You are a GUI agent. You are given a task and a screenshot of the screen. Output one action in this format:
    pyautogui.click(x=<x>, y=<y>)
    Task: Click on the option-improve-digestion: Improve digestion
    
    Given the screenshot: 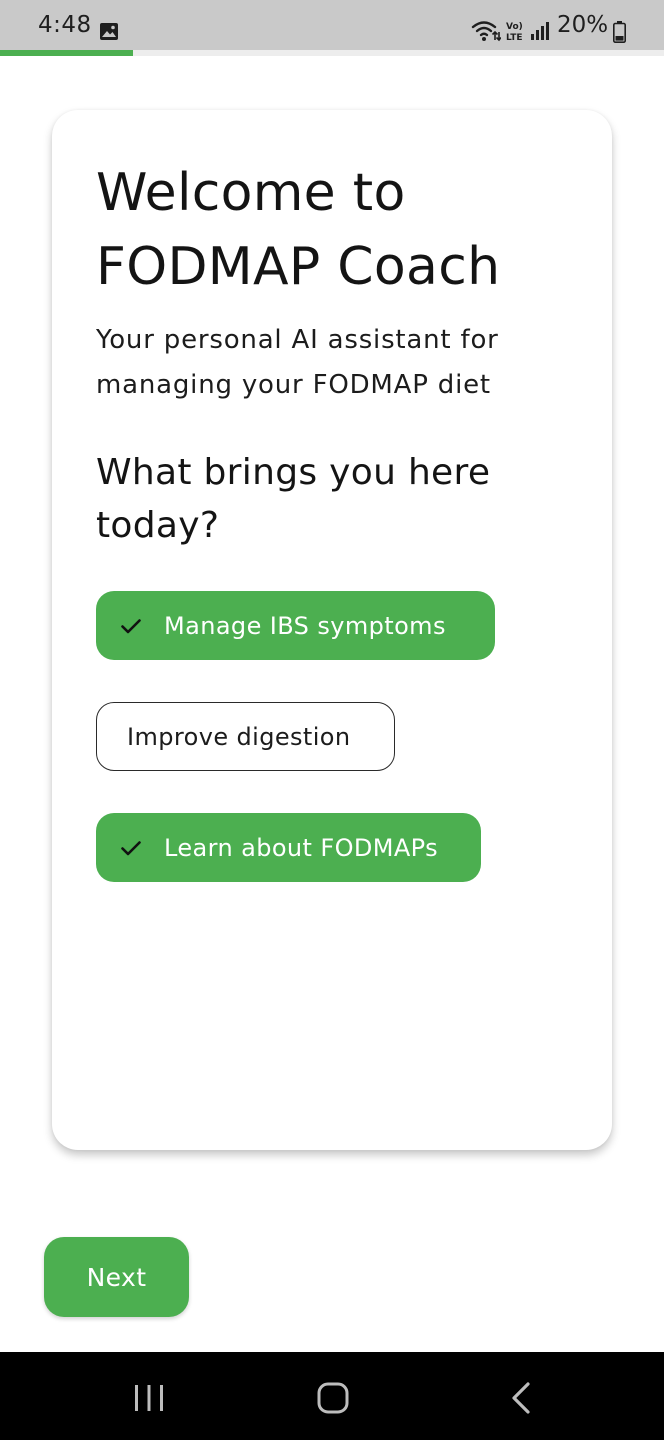 What is the action you would take?
    pyautogui.click(x=245, y=736)
    